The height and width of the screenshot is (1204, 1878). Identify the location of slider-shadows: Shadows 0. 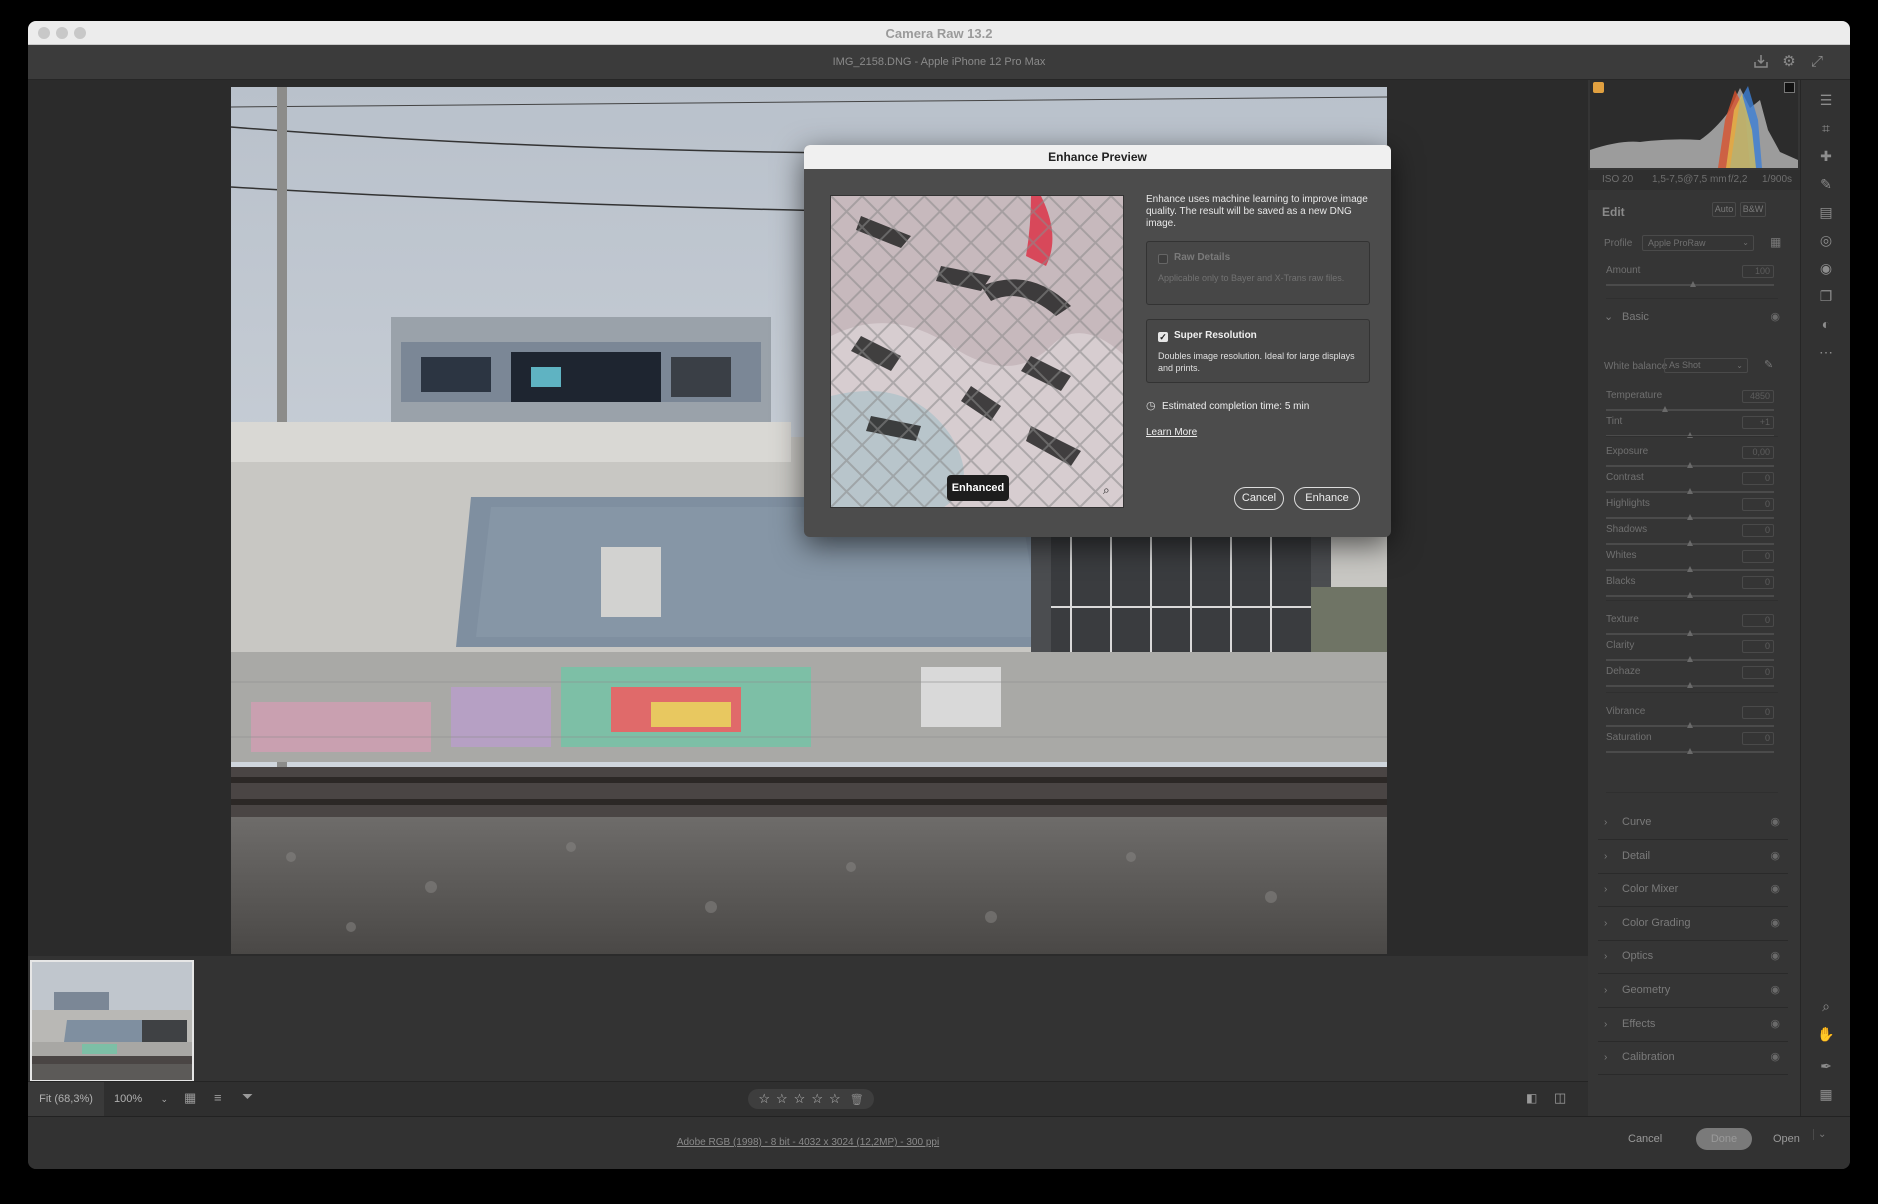
(1696, 537).